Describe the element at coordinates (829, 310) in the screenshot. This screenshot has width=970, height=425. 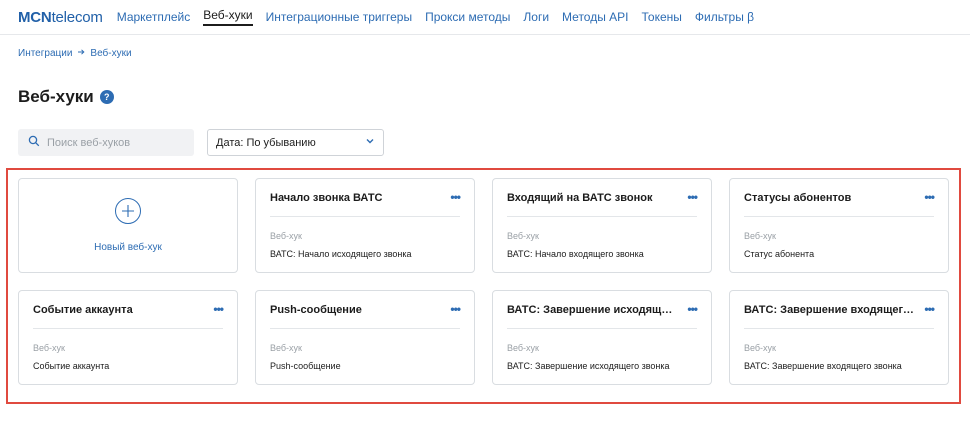
I see `webhook-name: ВАТС: Завершение входящего звонка` at that location.